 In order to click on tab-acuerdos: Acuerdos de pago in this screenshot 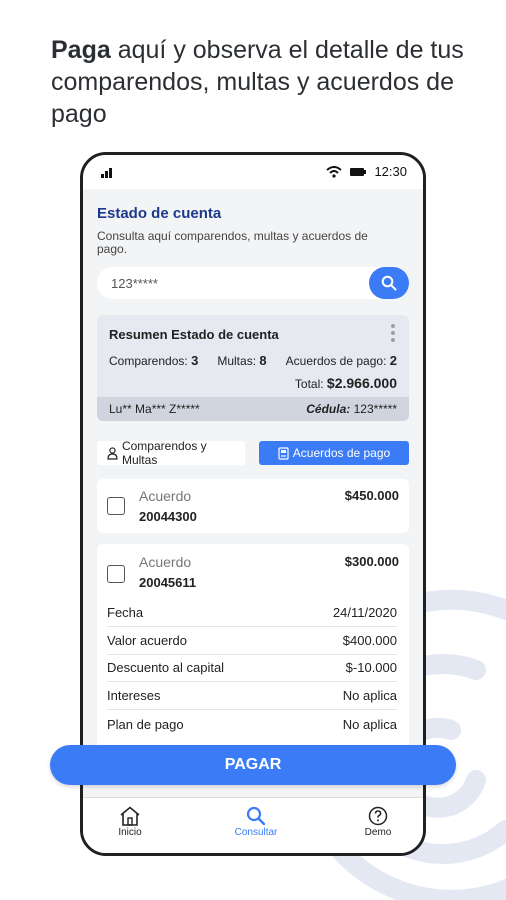, I will do `click(334, 453)`.